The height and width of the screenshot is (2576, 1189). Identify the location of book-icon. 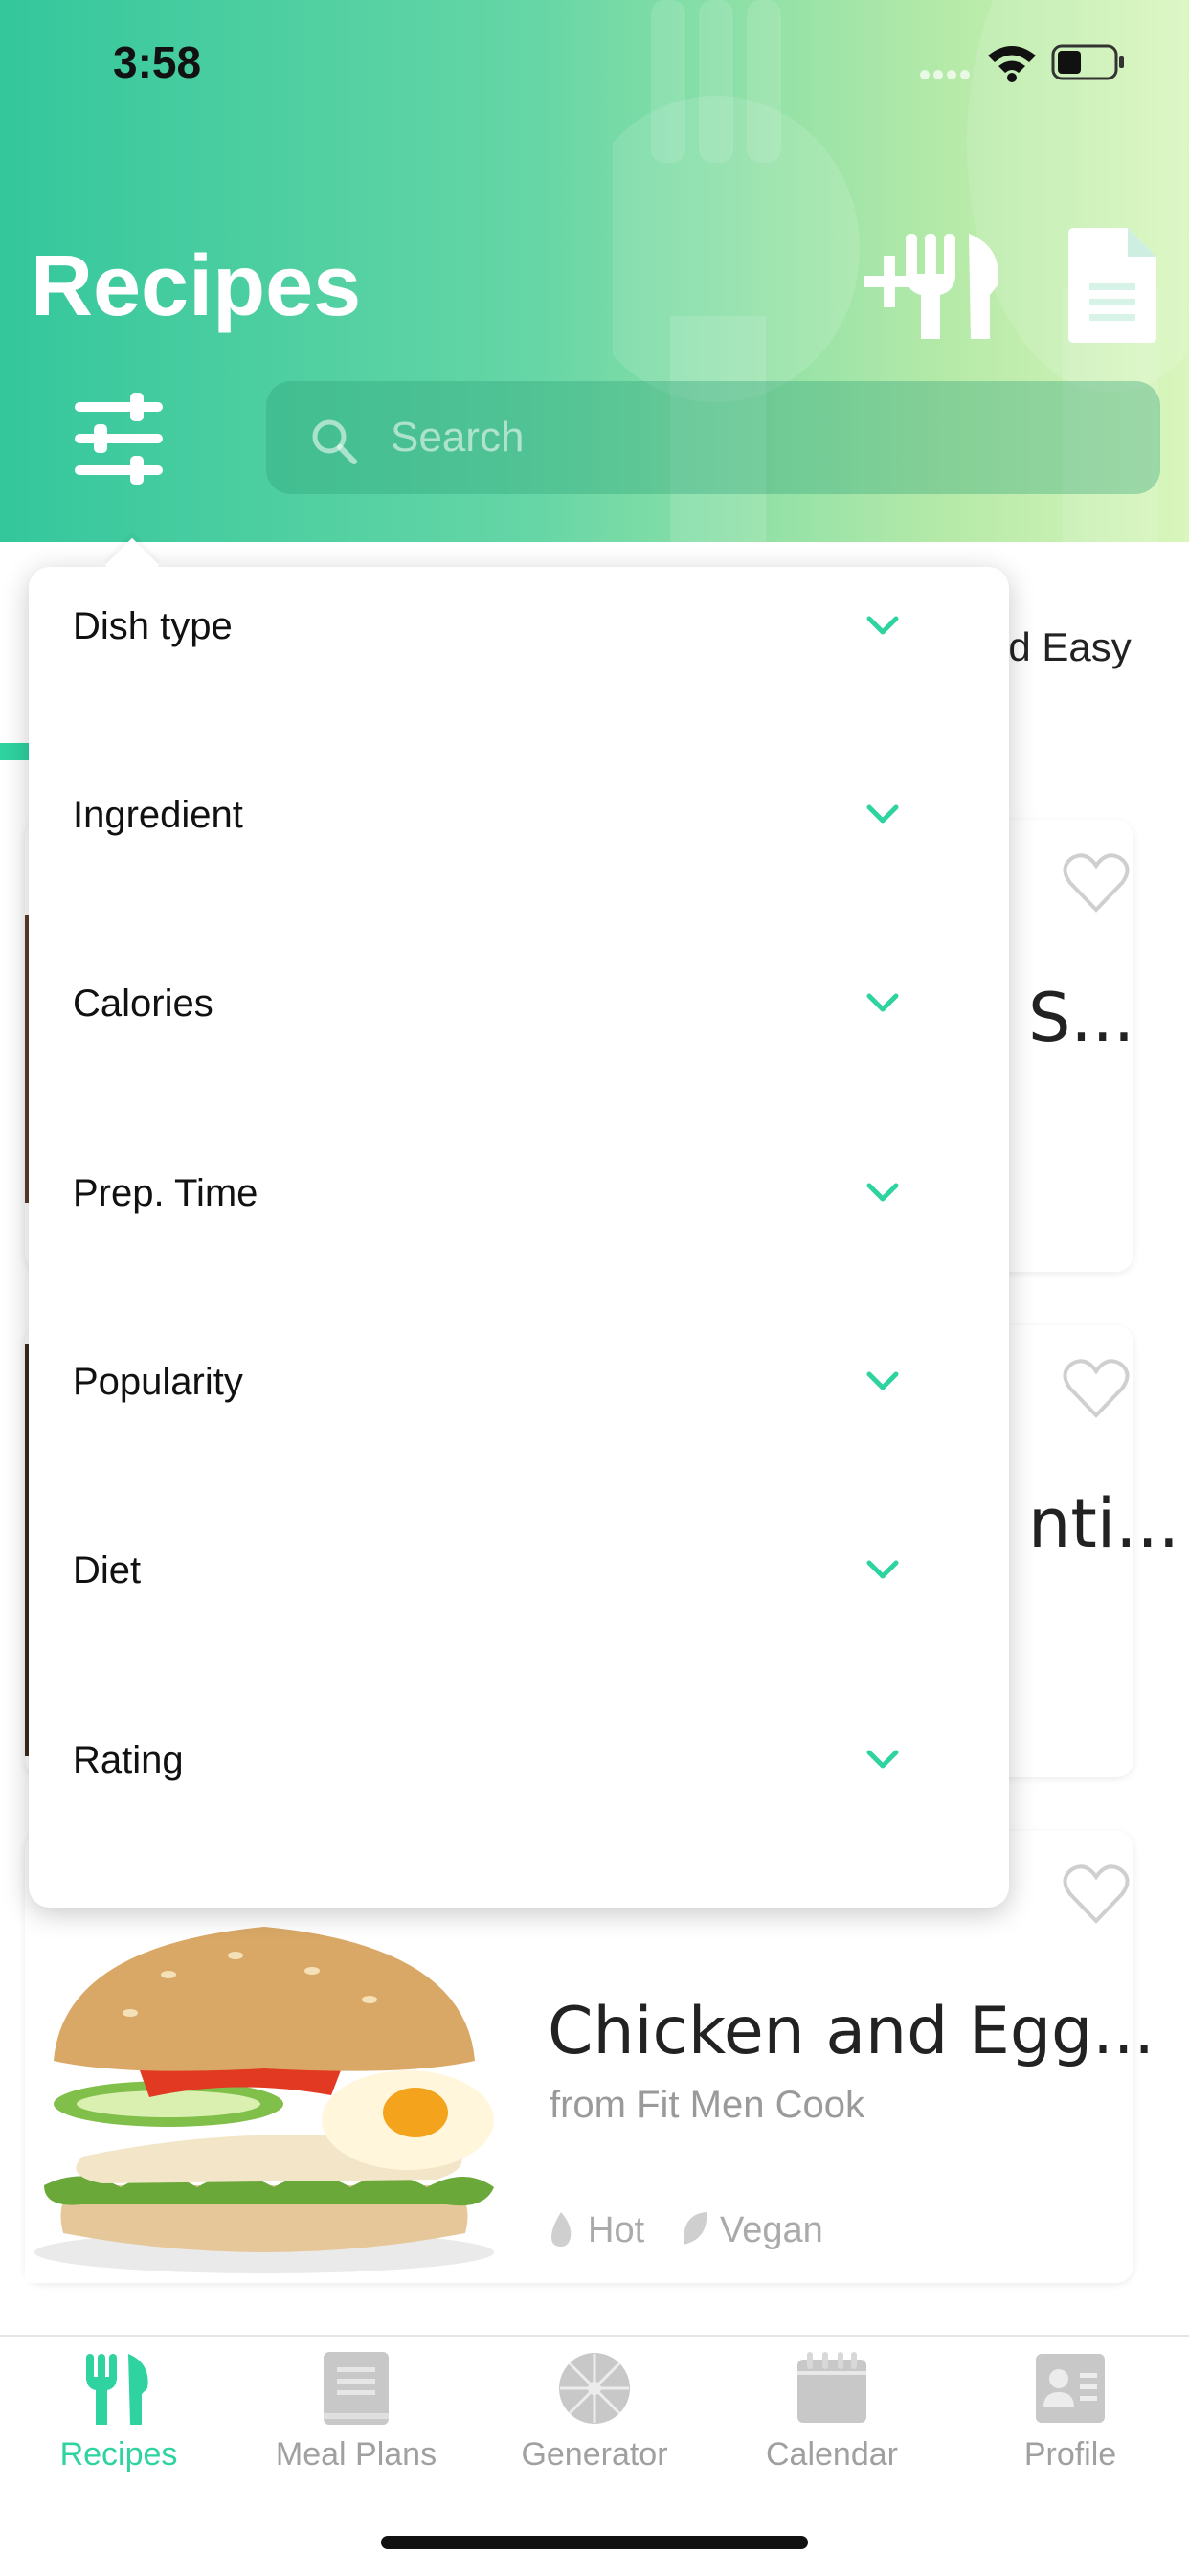
(356, 2388).